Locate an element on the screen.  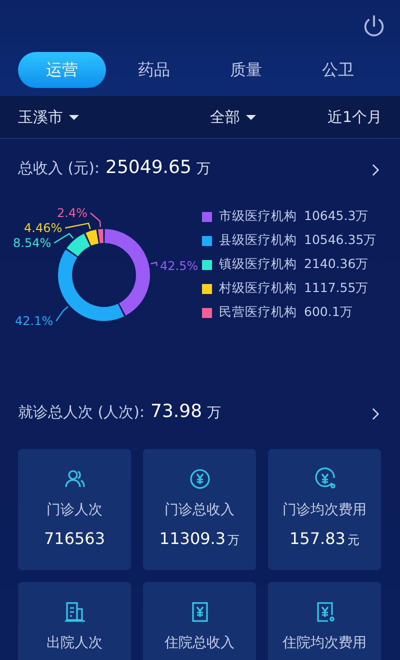
percent-label: 42.1% is located at coordinates (34, 321).